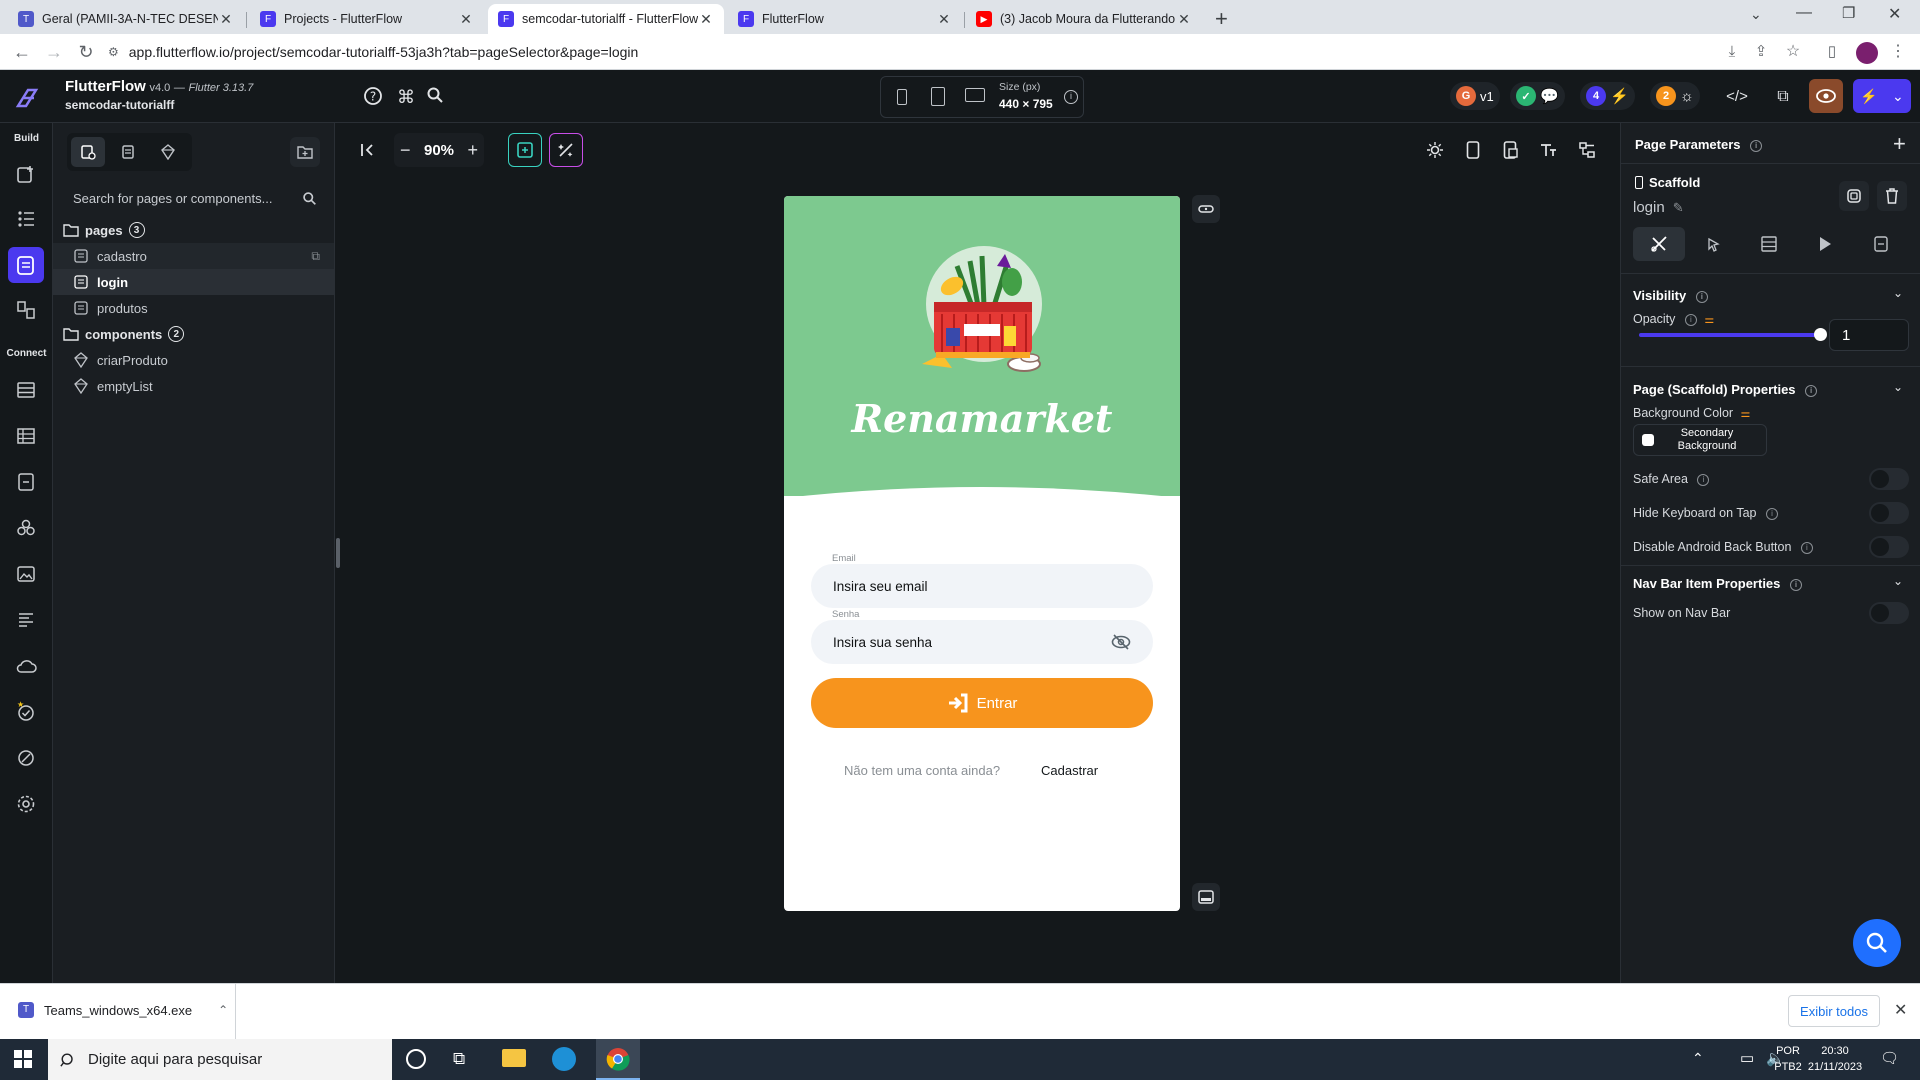  Describe the element at coordinates (938, 96) in the screenshot. I see `tablet-device-icon` at that location.